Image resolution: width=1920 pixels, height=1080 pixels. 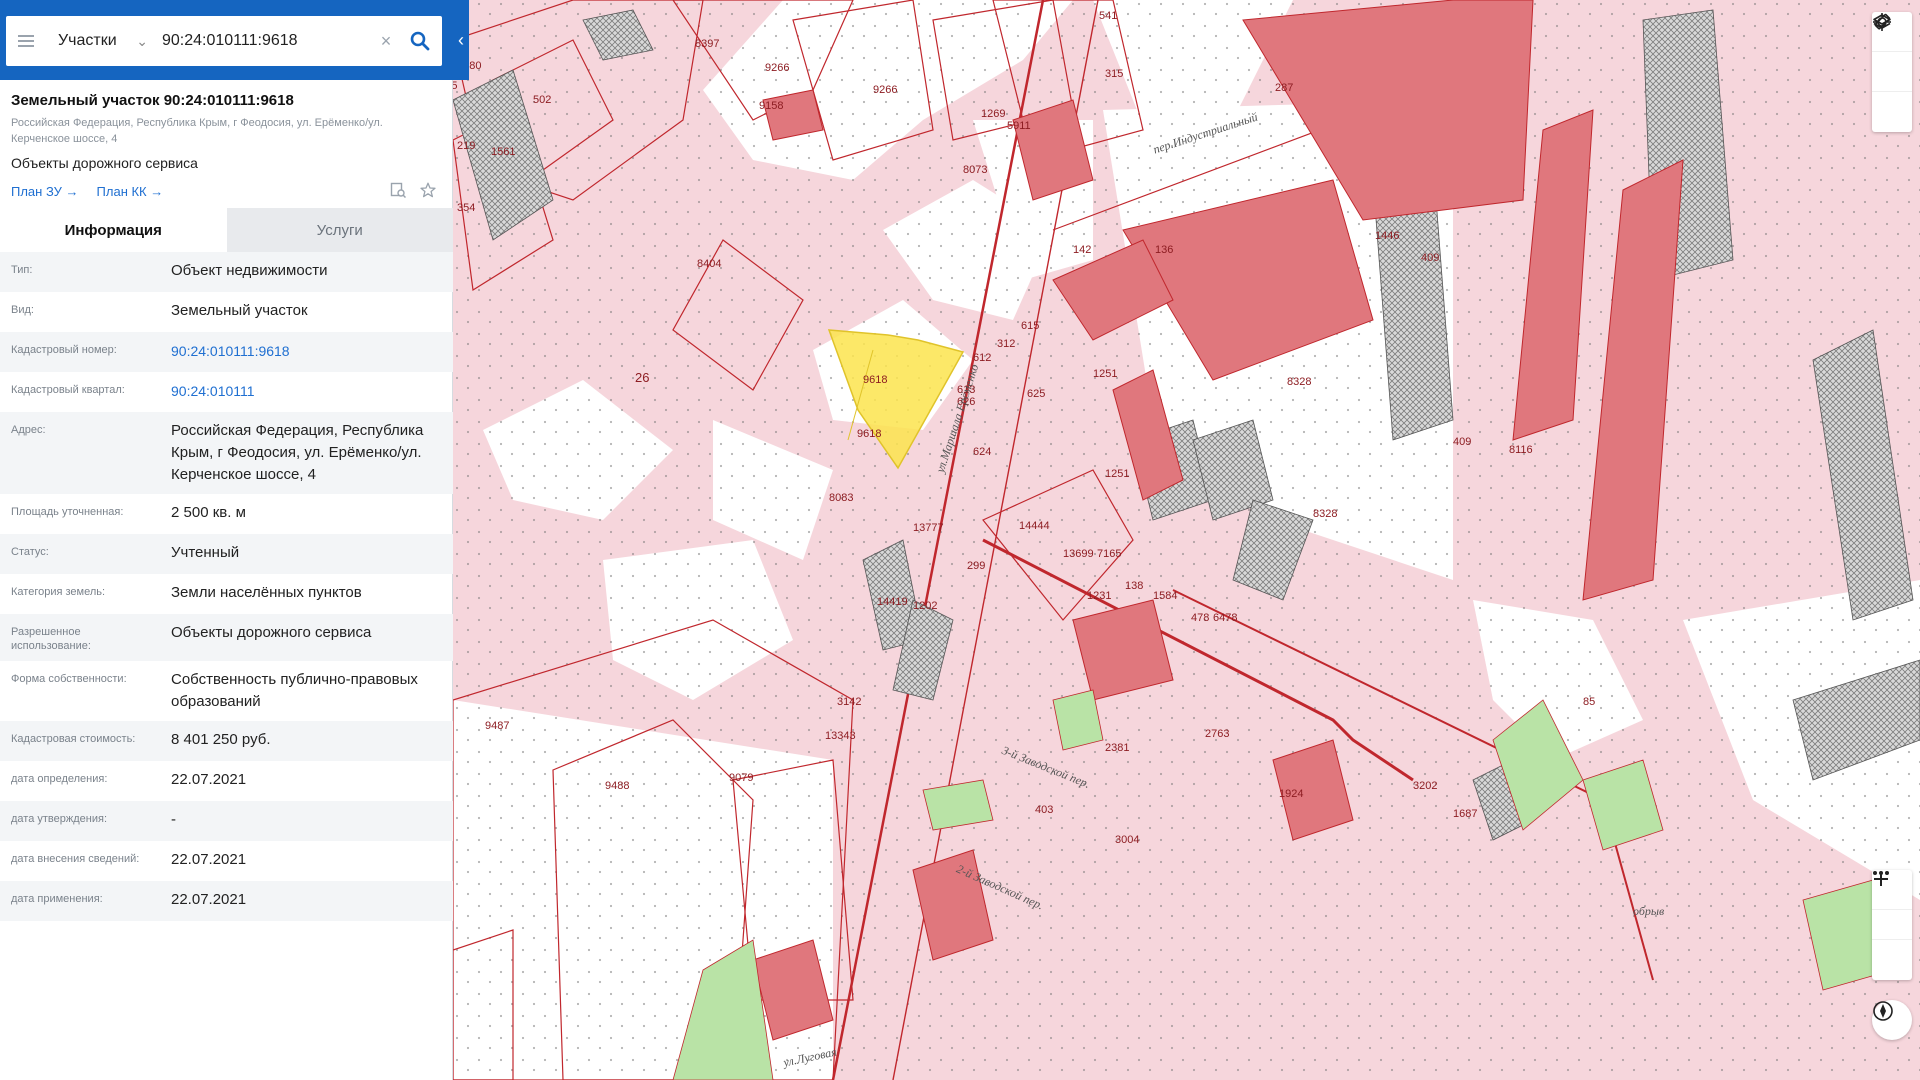 I want to click on parcel-label: 1625, so click(x=455, y=86).